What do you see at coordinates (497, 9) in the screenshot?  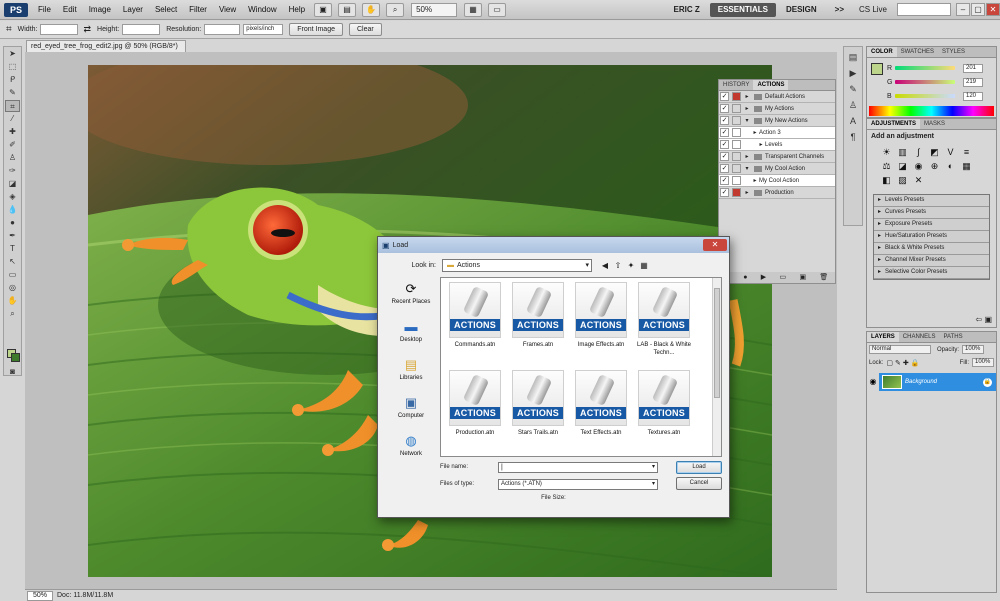 I see `screen-mode-icon: ▭` at bounding box center [497, 9].